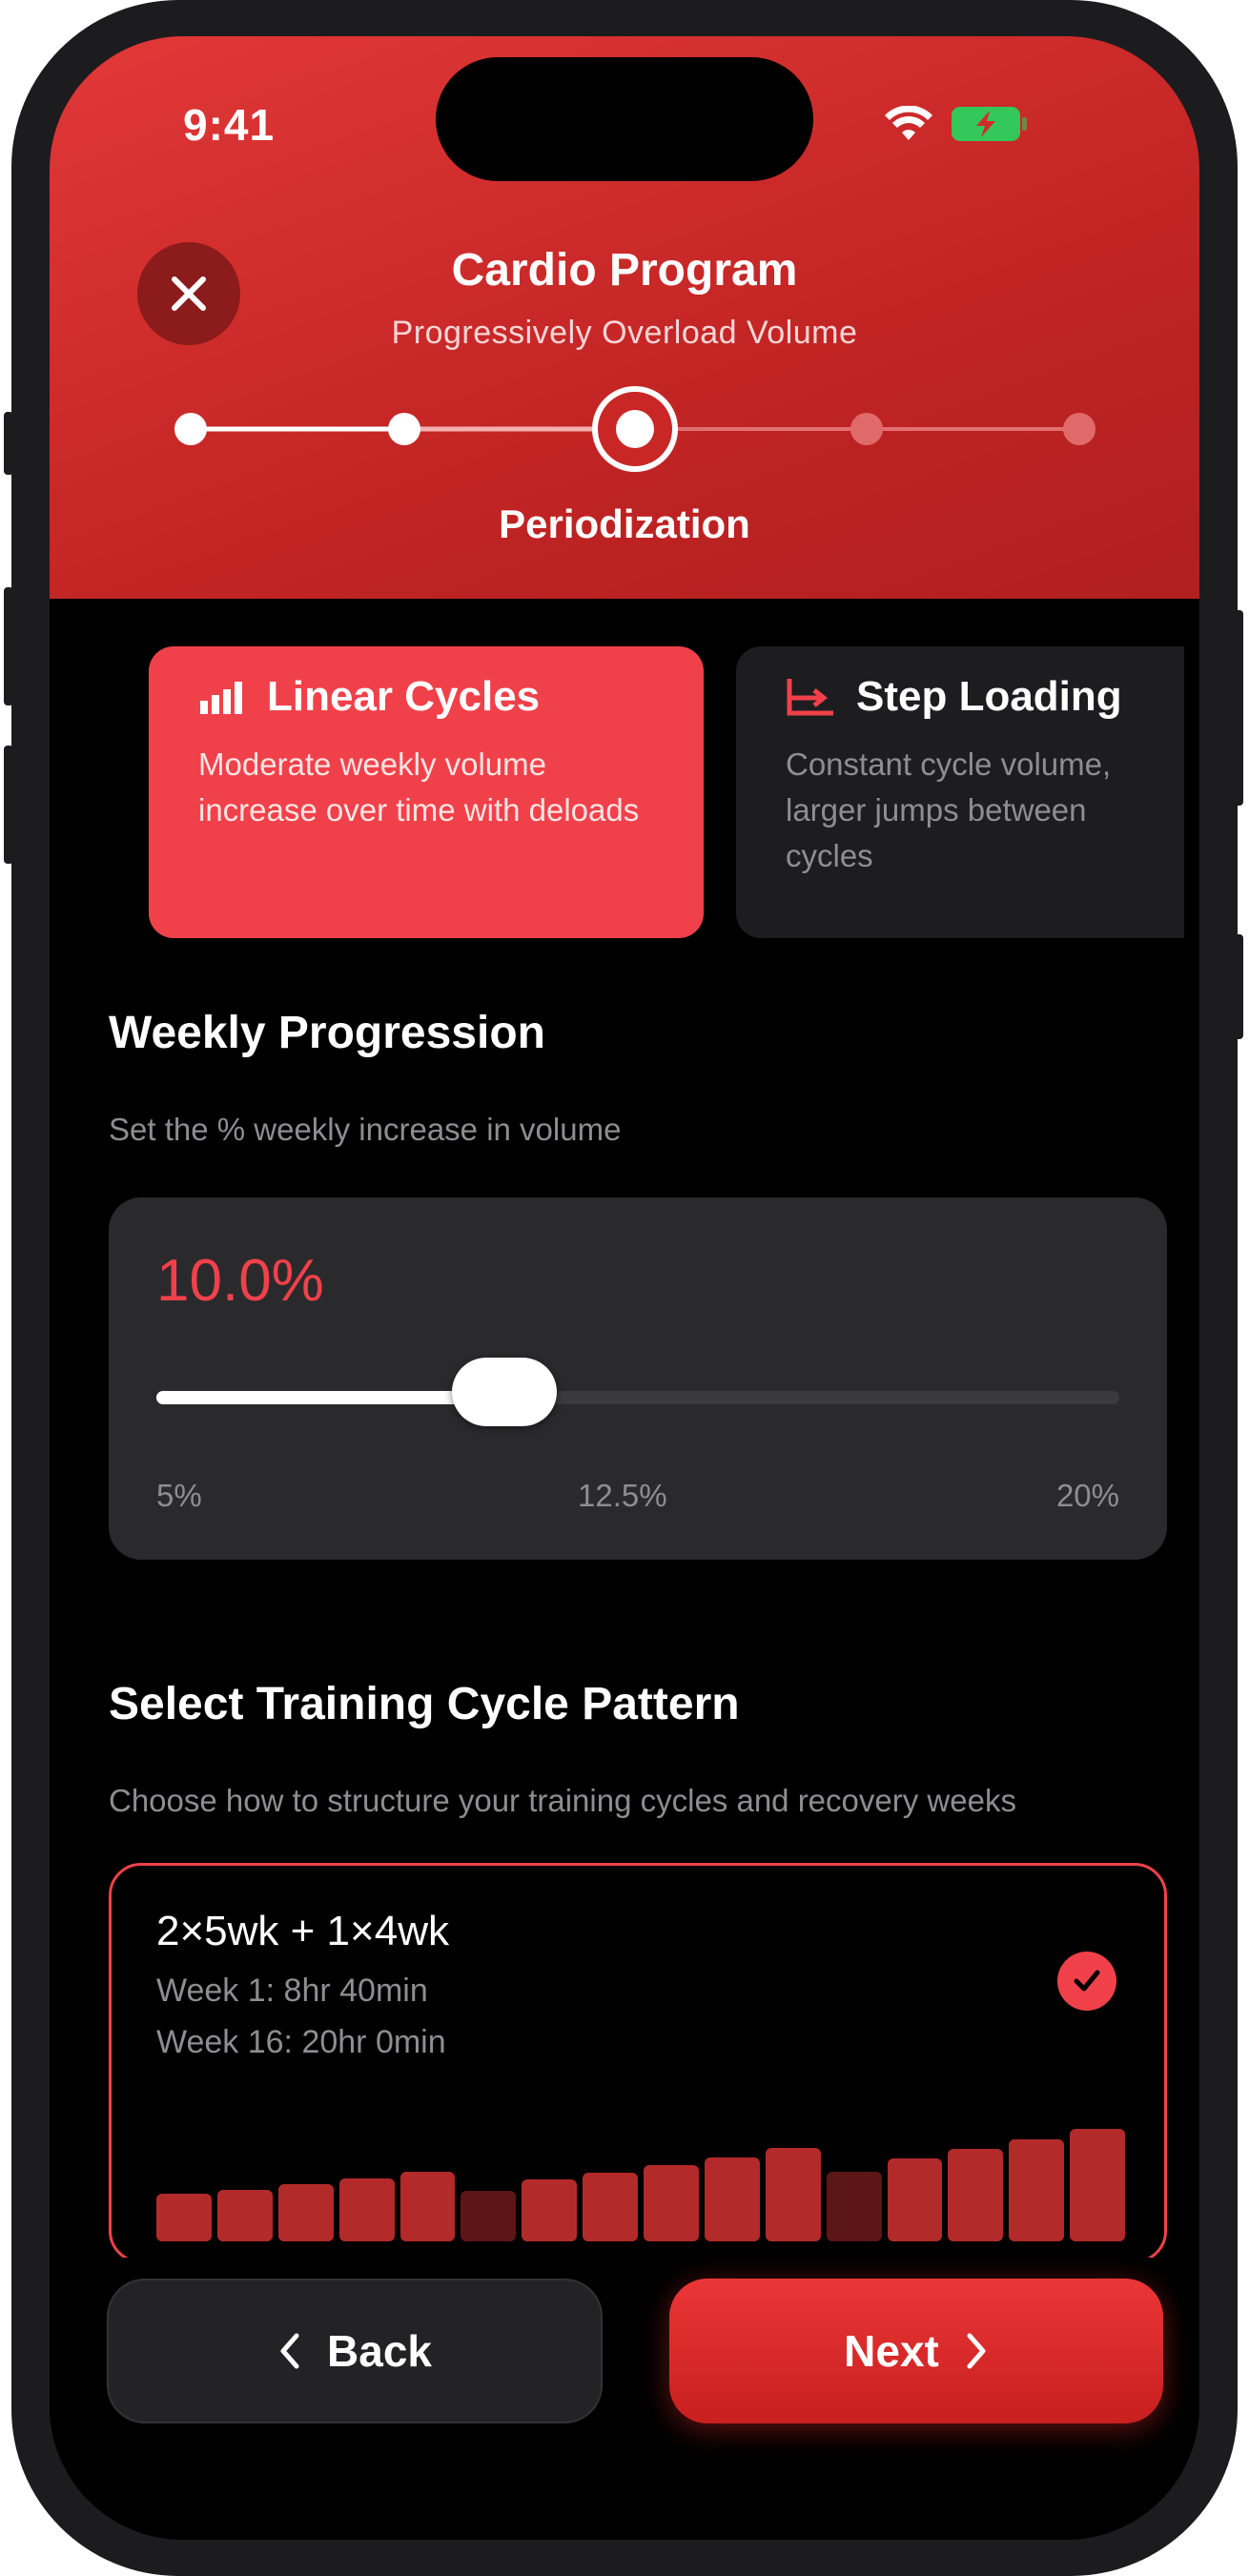  I want to click on selected-check, so click(1087, 1981).